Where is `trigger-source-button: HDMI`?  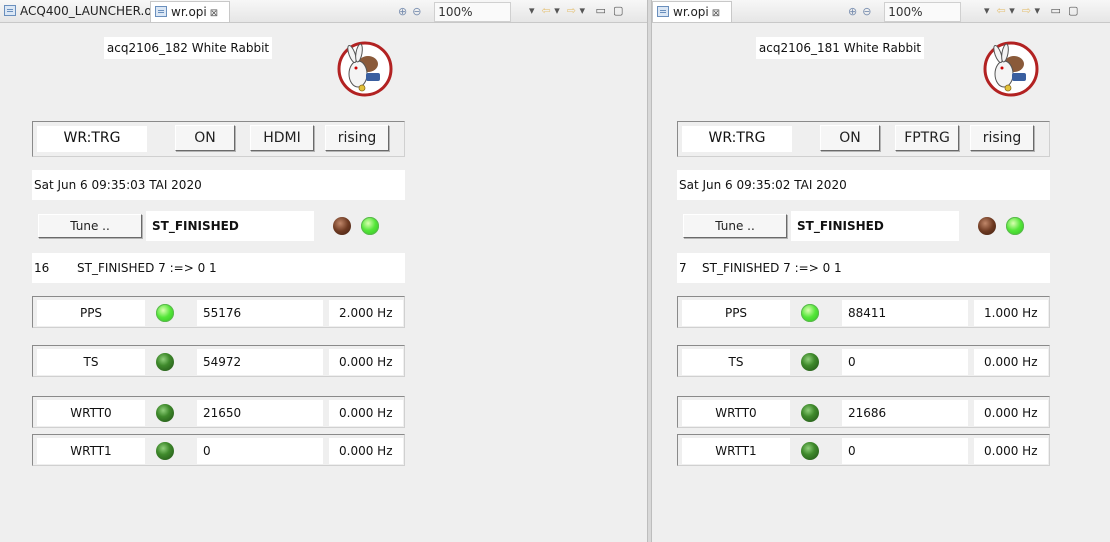 trigger-source-button: HDMI is located at coordinates (282, 138).